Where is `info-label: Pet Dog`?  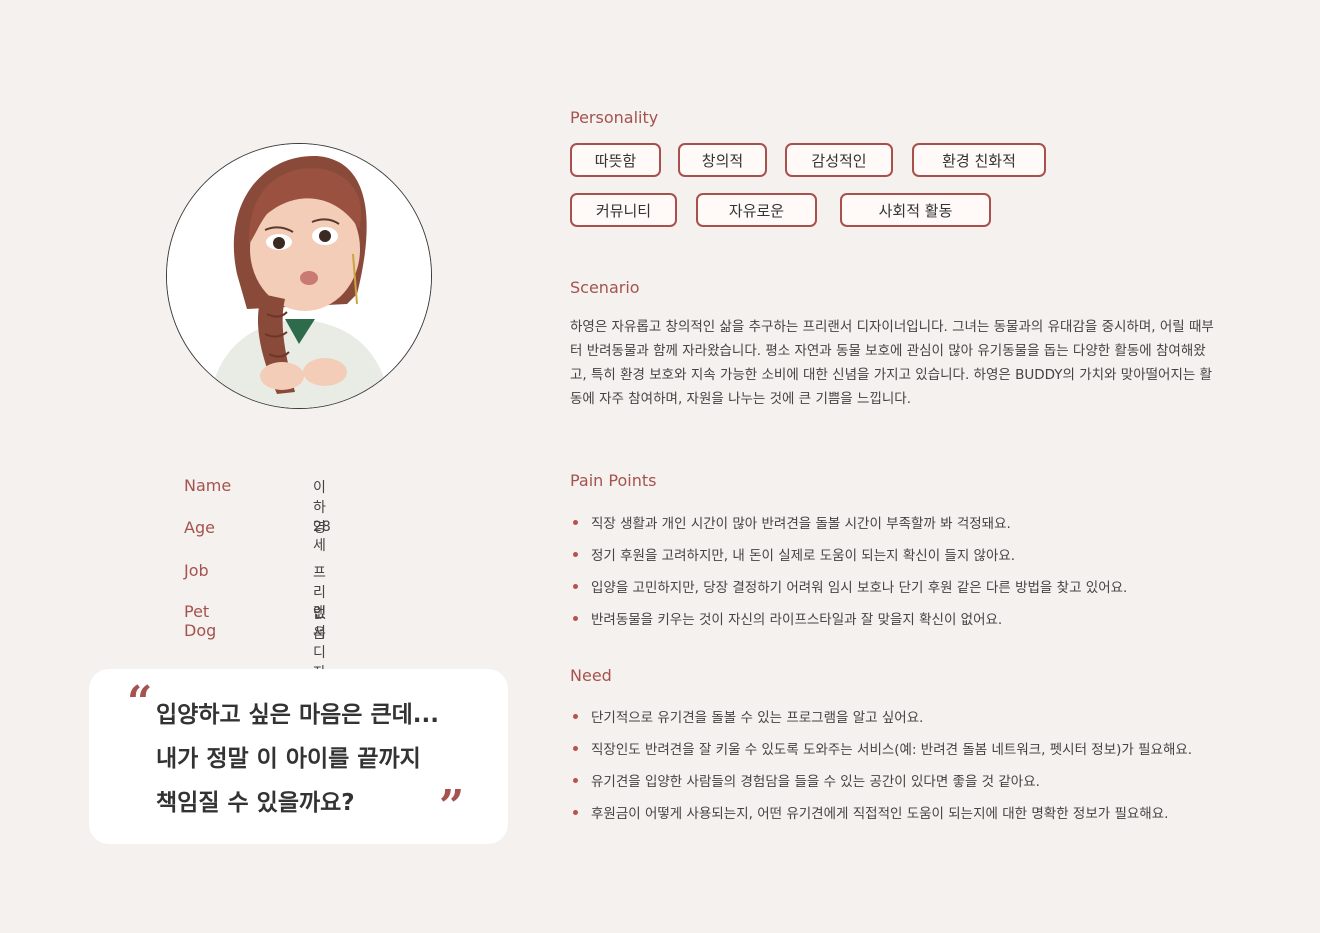 info-label: Pet Dog is located at coordinates (200, 621).